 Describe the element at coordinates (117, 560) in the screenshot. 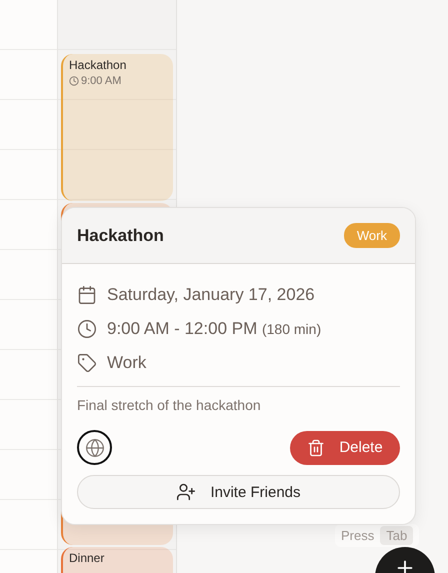

I see `calendar-event: Dinner` at that location.